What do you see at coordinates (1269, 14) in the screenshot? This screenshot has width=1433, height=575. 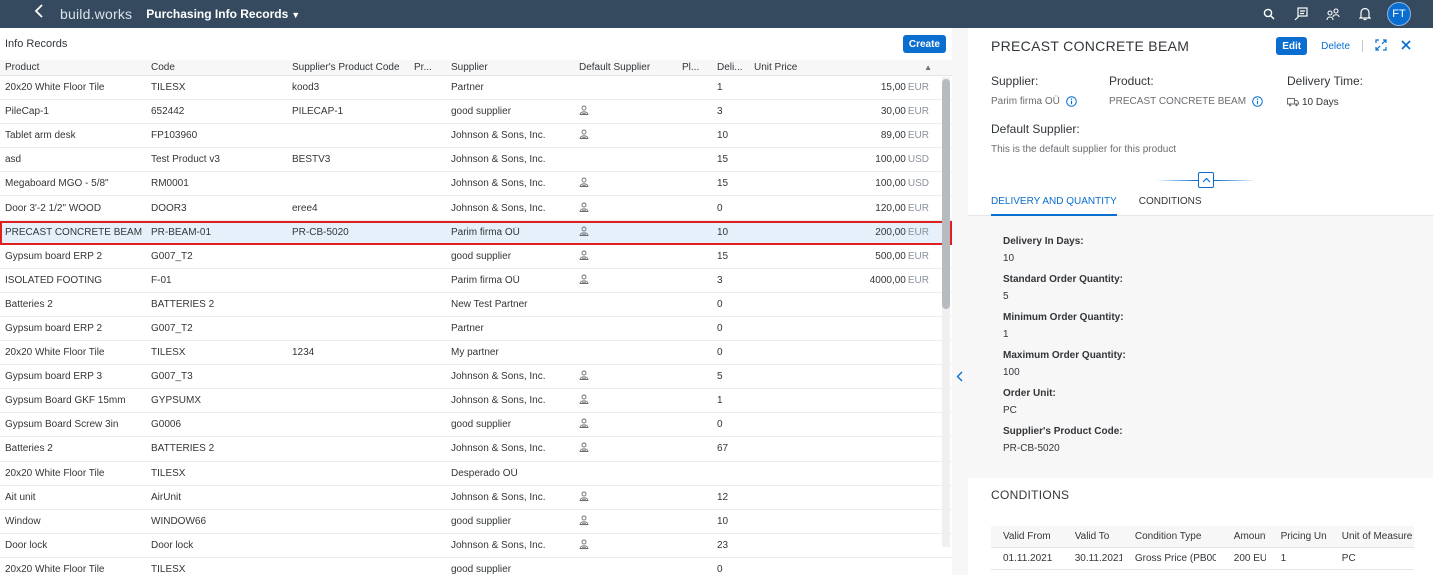 I see `search-icon` at bounding box center [1269, 14].